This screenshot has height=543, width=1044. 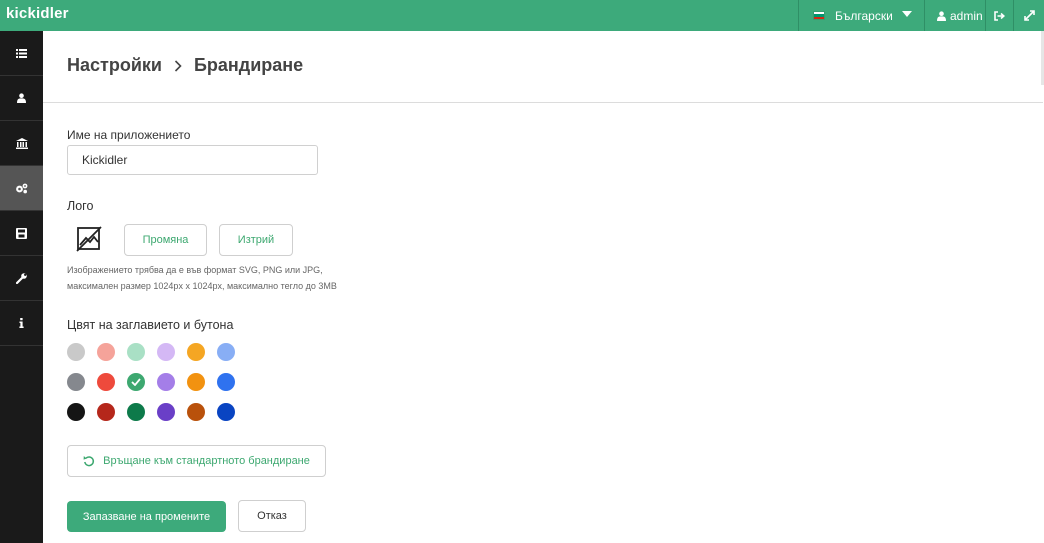 What do you see at coordinates (966, 15) in the screenshot?
I see `user-name: admin` at bounding box center [966, 15].